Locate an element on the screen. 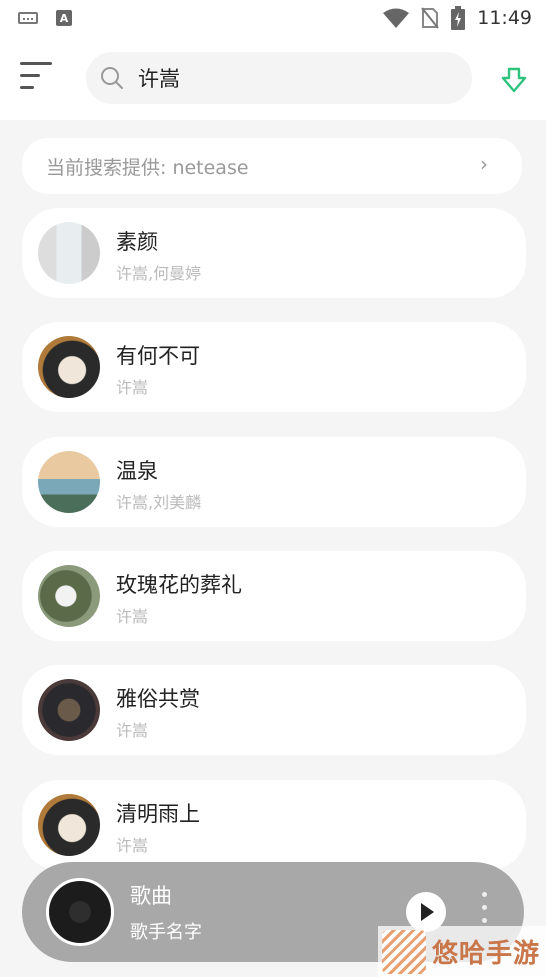 Image resolution: width=546 pixels, height=977 pixels. player-song-title: 歌曲 is located at coordinates (151, 896).